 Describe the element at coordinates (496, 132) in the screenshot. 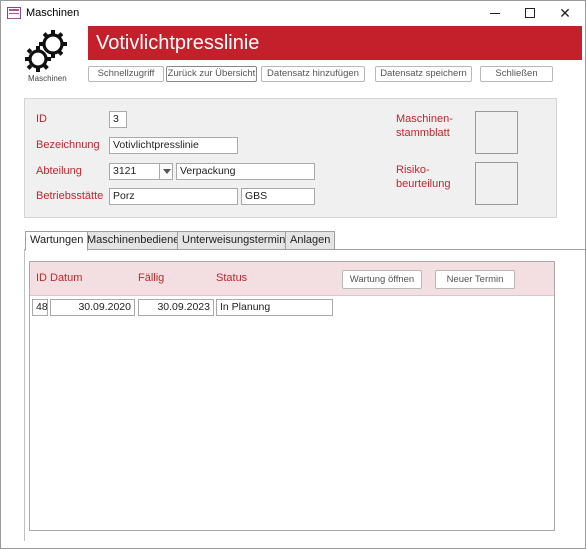

I see `machine-sheet-attachment` at that location.